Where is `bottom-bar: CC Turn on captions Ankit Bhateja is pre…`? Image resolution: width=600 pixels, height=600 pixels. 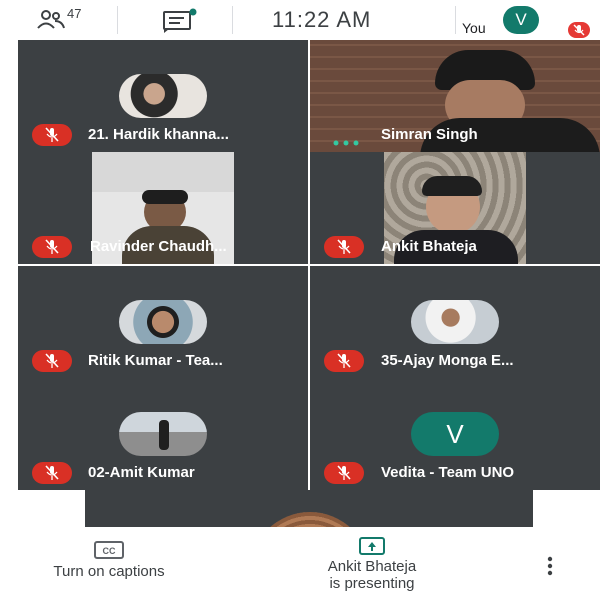 bottom-bar: CC Turn on captions Ankit Bhateja is pre… is located at coordinates (300, 563).